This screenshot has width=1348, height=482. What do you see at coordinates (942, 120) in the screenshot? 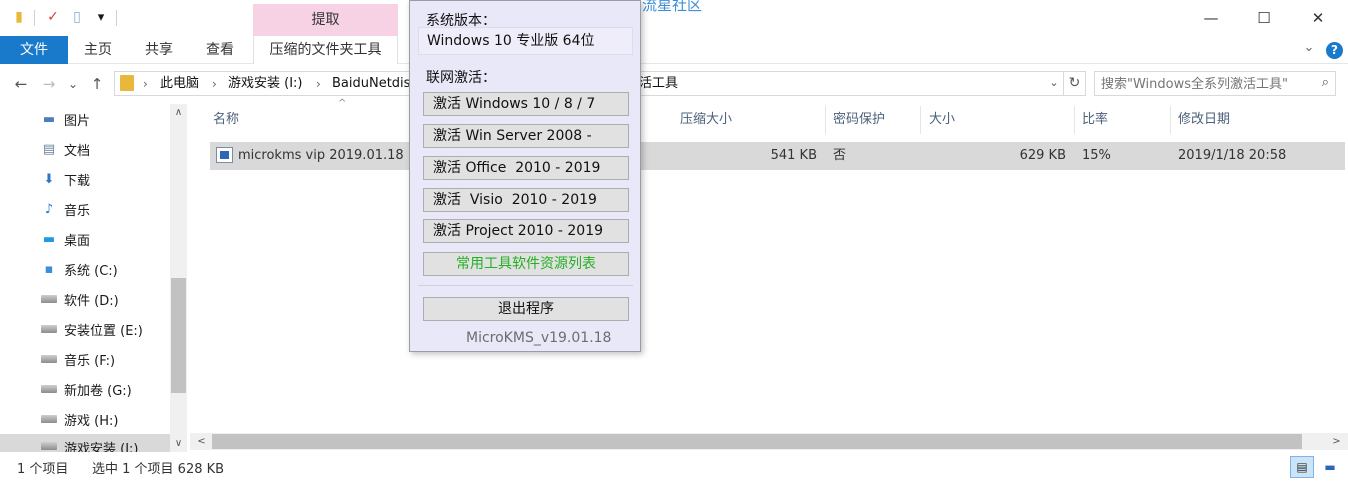
I see `column-header-size: 大小` at bounding box center [942, 120].